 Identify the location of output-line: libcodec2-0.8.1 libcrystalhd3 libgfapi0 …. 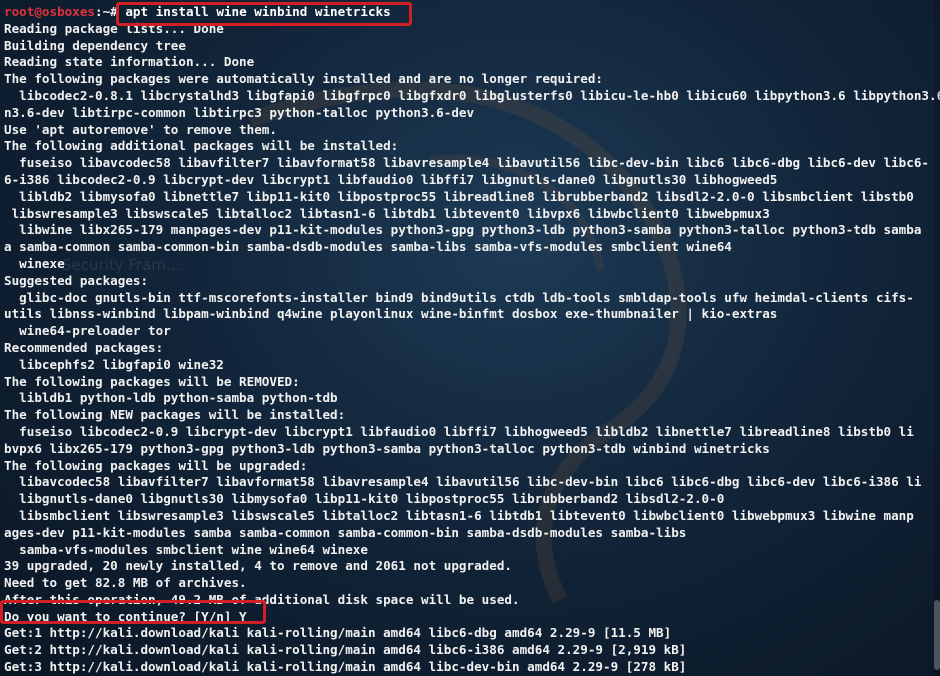
(472, 95).